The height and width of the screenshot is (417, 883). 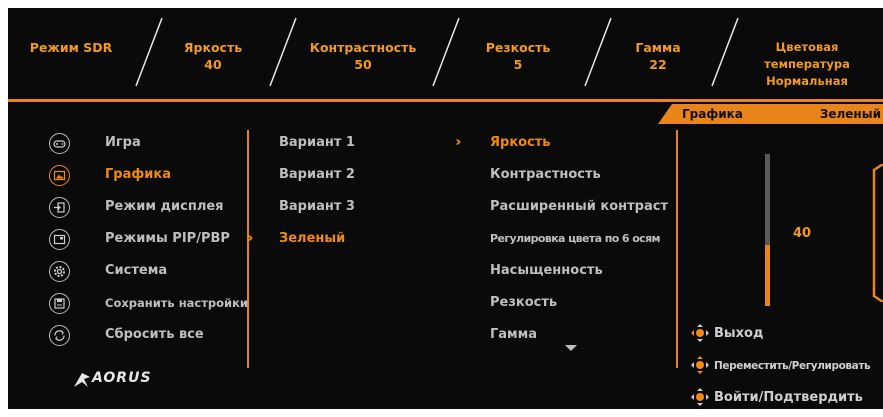 I want to click on aorus-logo: AORUS, so click(x=122, y=378).